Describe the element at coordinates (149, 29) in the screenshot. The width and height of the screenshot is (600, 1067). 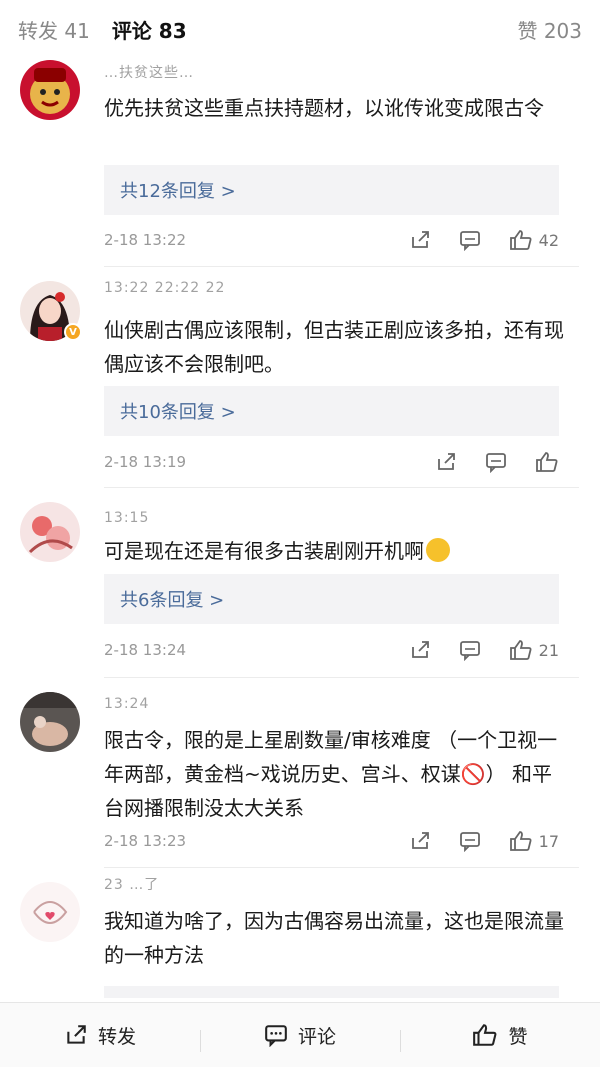
I see `tab-comments: 评论 83` at that location.